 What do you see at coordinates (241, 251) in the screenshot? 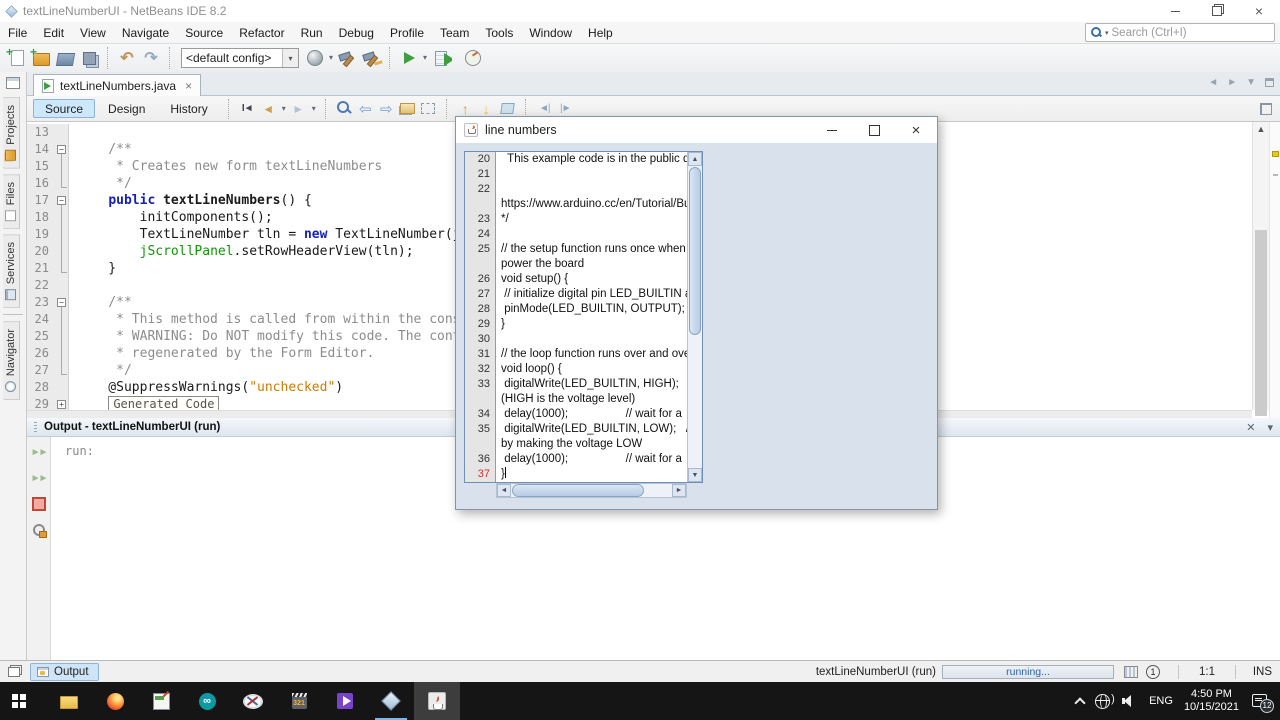
I see `code-text: jScrollPanel.setRowHeaderView(tln);` at bounding box center [241, 251].